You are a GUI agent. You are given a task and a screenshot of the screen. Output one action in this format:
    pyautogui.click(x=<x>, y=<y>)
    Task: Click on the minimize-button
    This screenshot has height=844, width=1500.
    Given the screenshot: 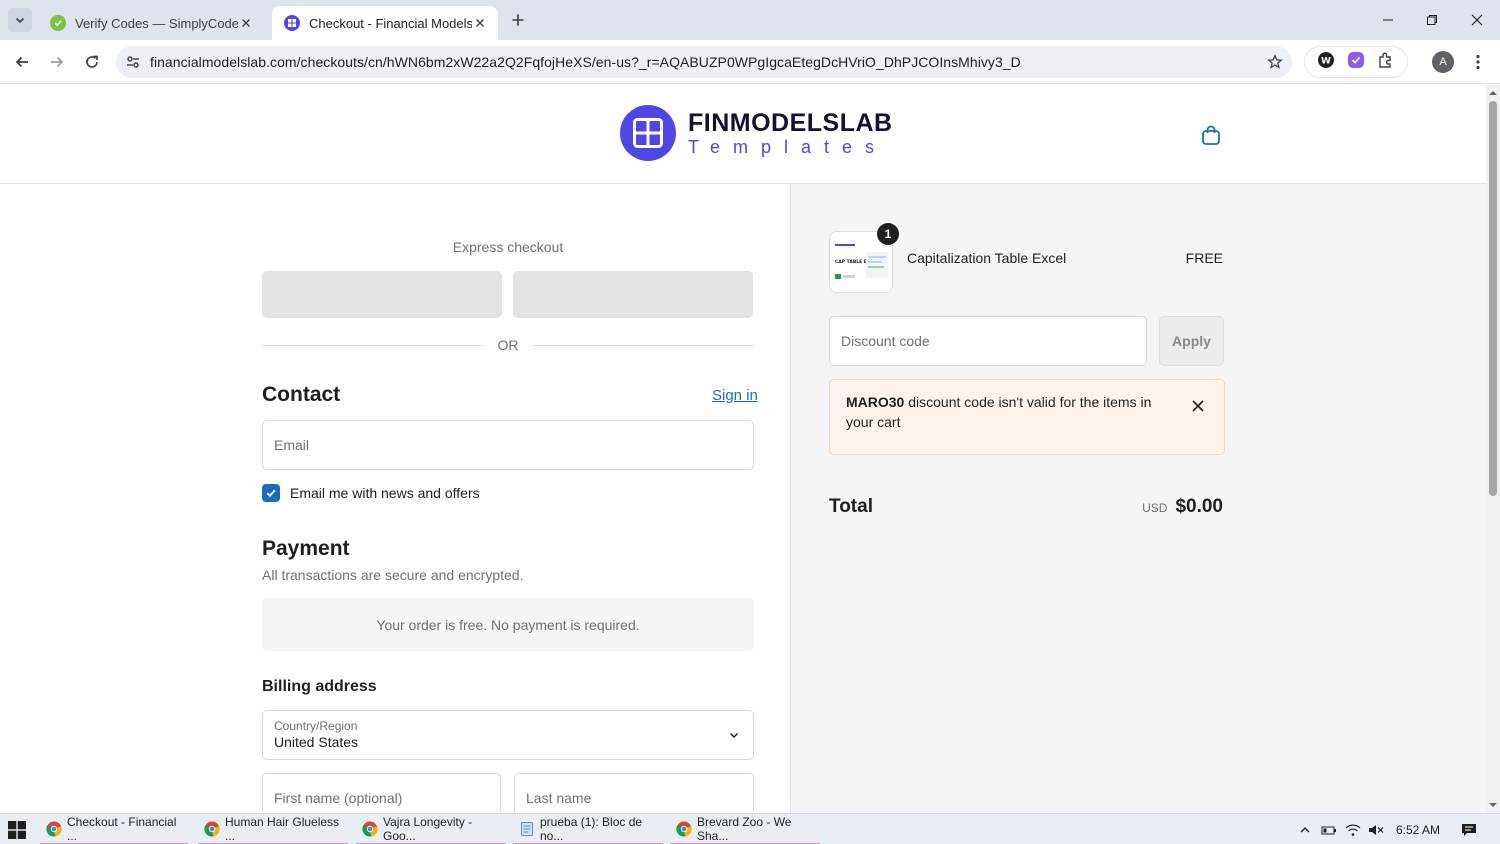 What is the action you would take?
    pyautogui.click(x=1388, y=20)
    